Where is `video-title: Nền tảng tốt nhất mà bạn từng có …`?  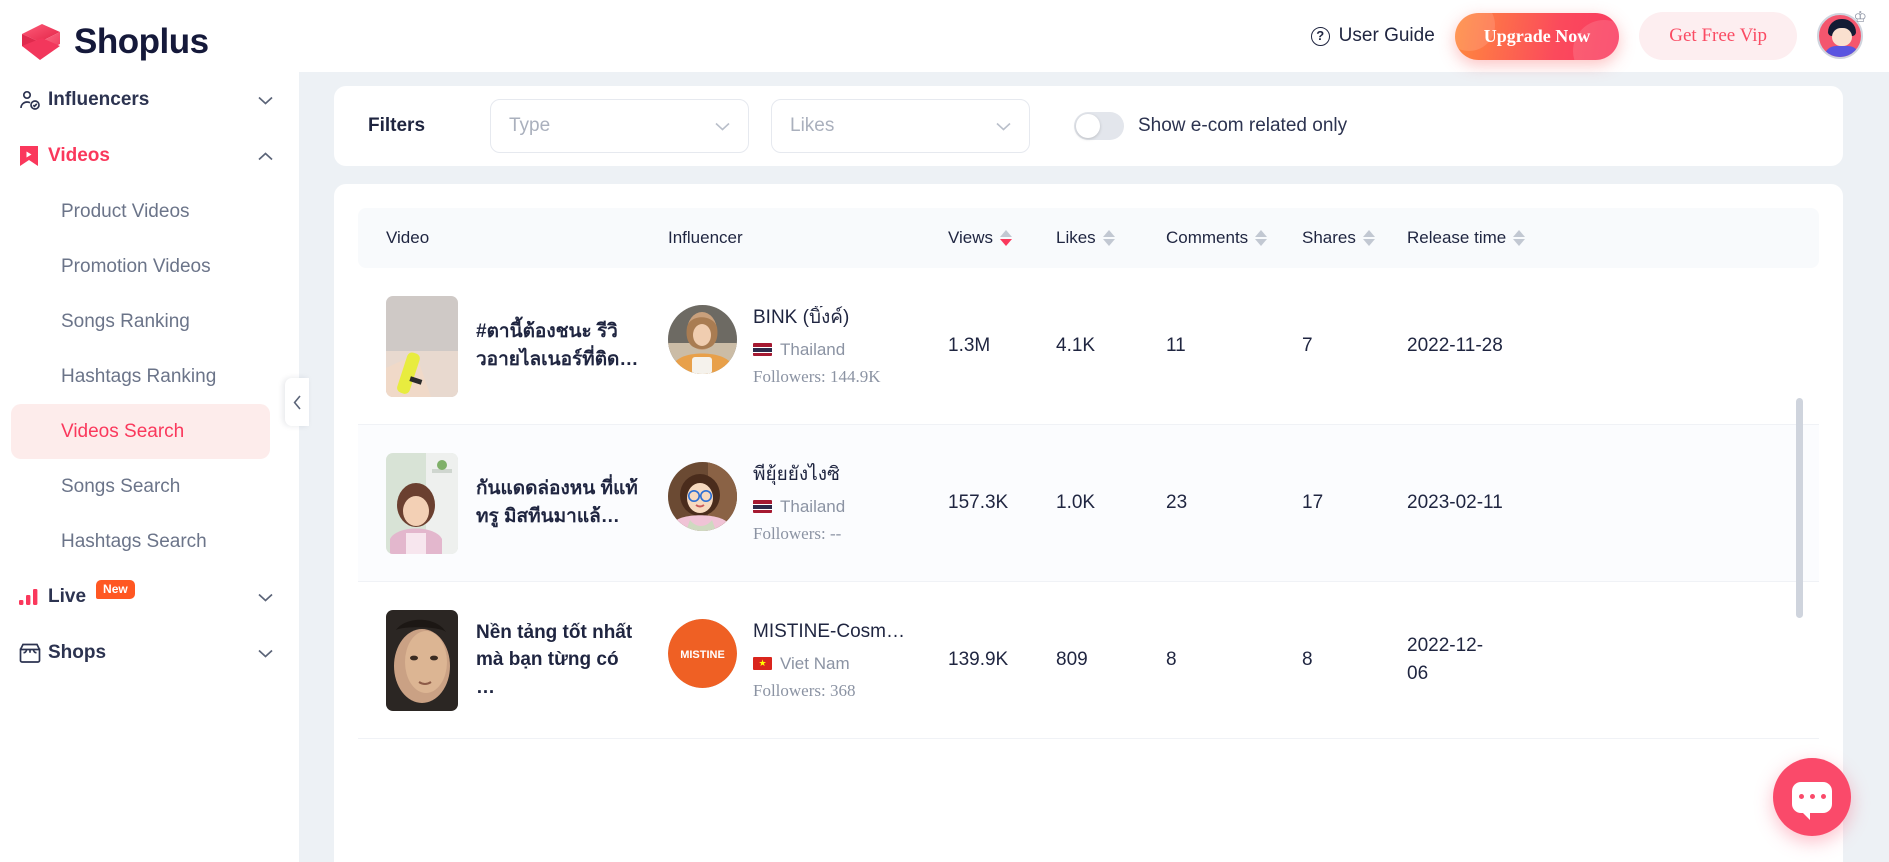 video-title: Nền tảng tốt nhất mà bạn từng có … is located at coordinates (554, 659).